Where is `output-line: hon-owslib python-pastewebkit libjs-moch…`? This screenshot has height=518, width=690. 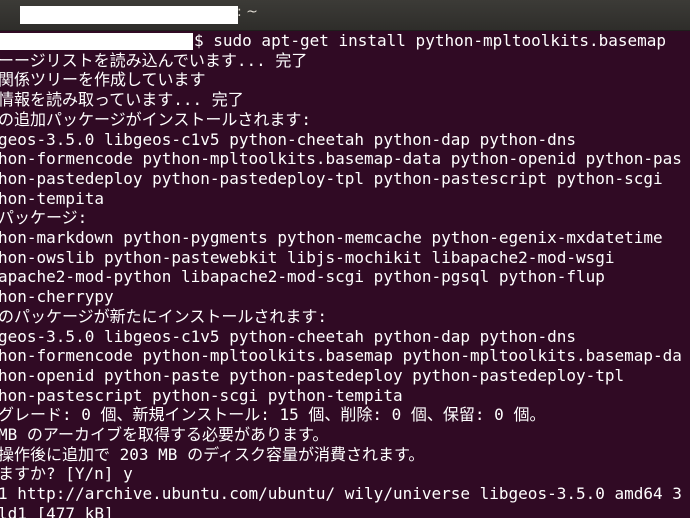 output-line: hon-owslib python-pastewebkit libjs-moch… is located at coordinates (307, 257).